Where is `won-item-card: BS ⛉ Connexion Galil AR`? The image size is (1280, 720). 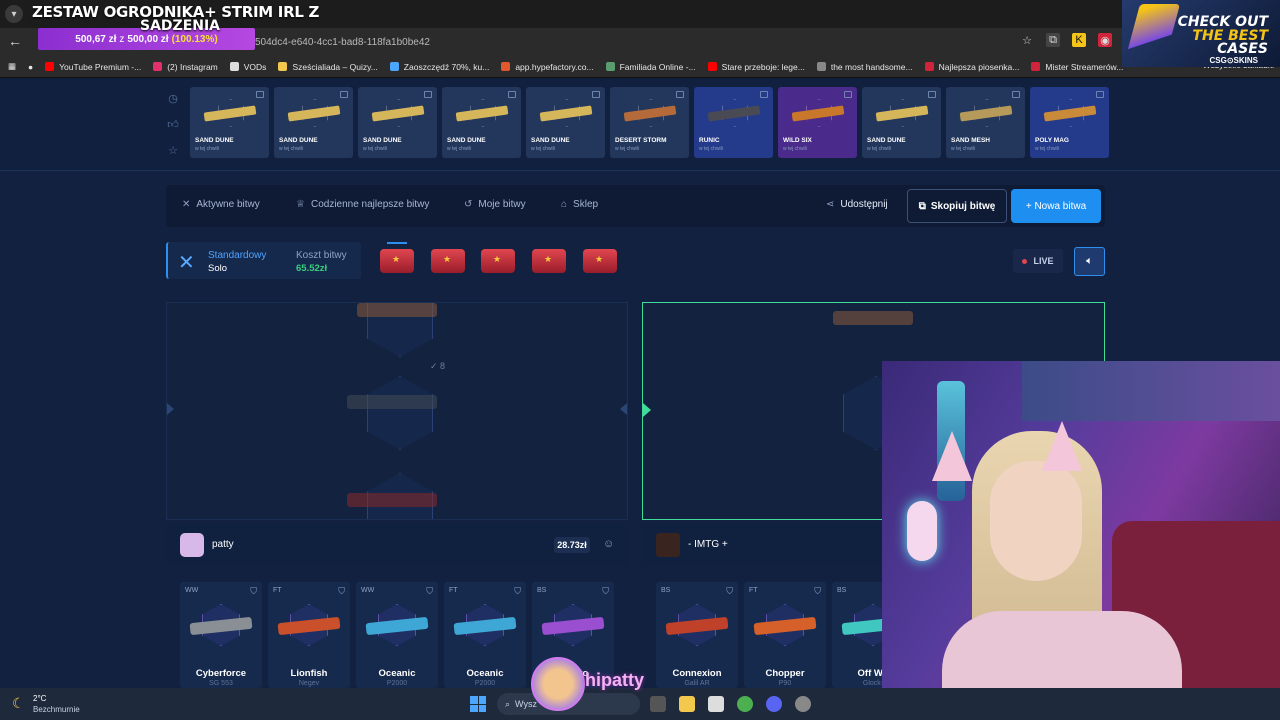 won-item-card: BS ⛉ Connexion Galil AR is located at coordinates (697, 635).